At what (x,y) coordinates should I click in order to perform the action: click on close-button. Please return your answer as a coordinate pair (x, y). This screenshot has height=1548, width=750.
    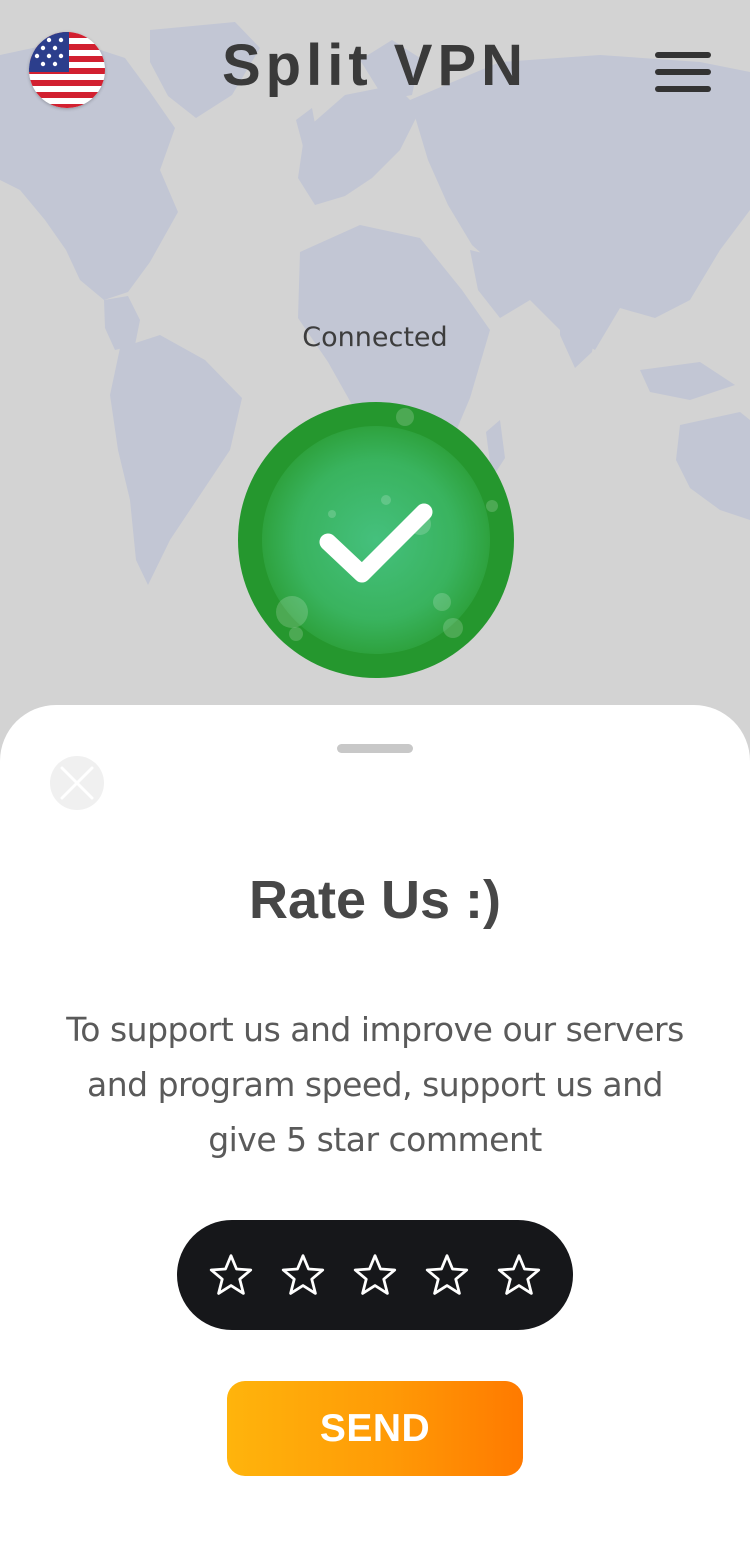
    Looking at the image, I should click on (77, 783).